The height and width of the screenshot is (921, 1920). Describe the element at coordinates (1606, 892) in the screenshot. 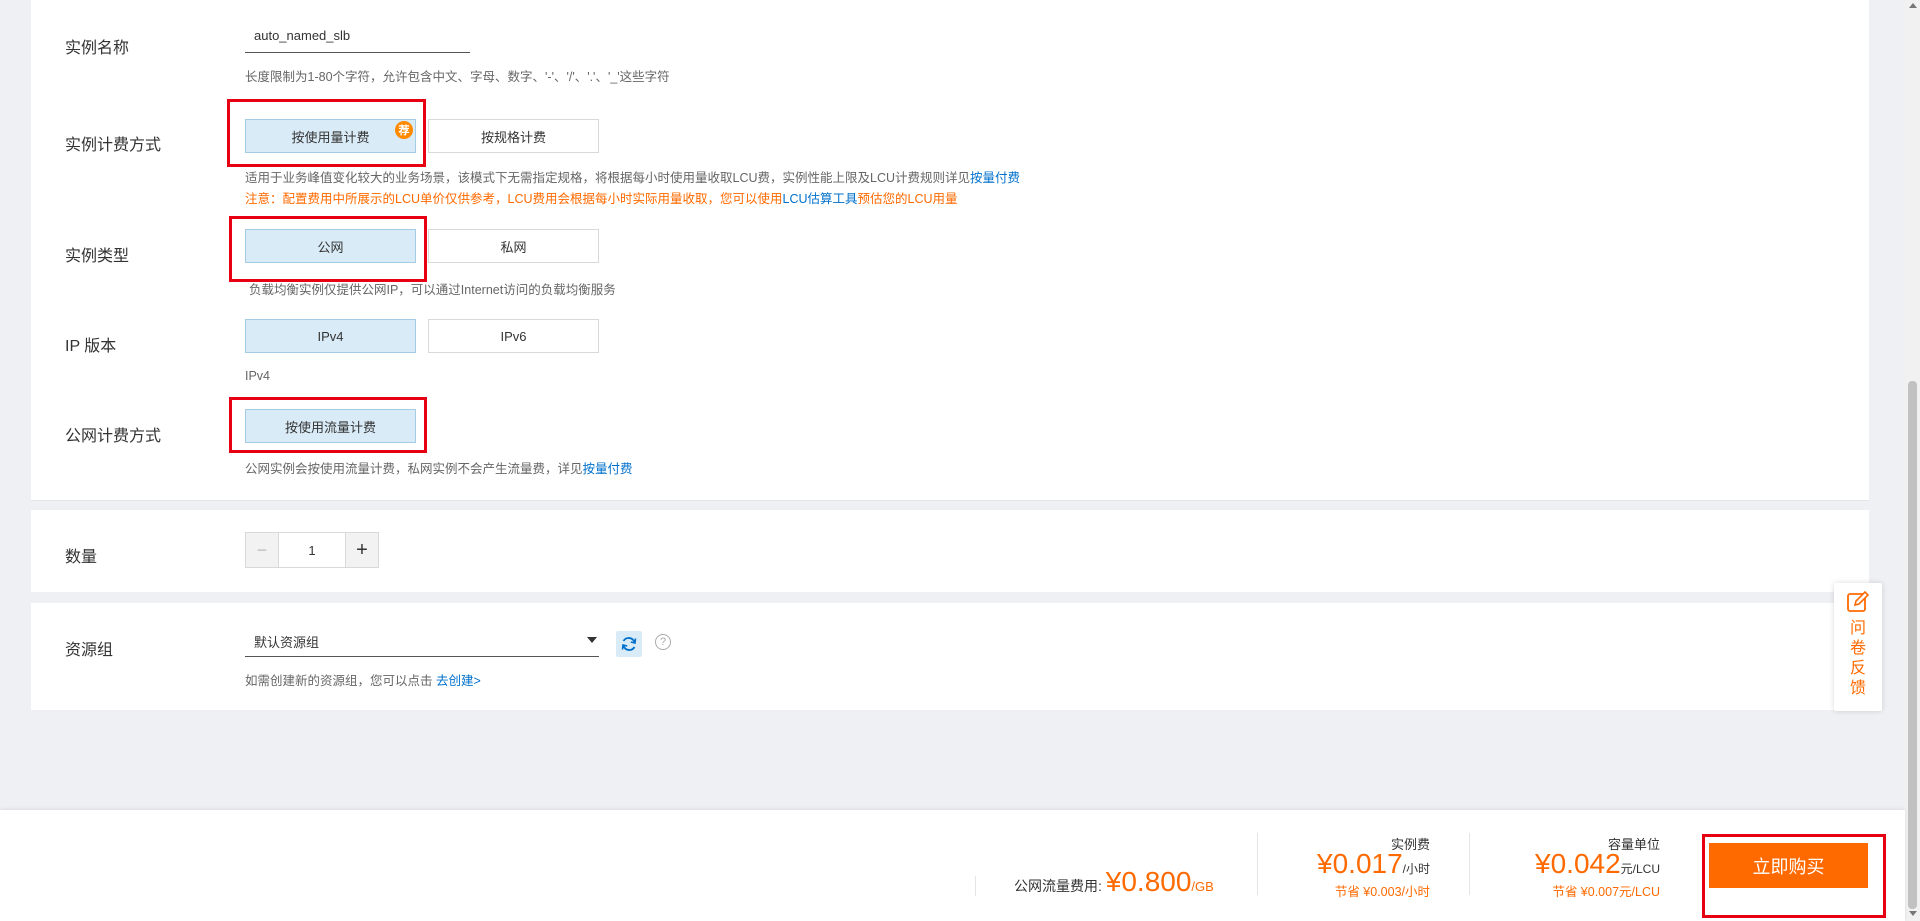

I see `lcu-fee-savings: 节省 ¥0.007元/LCU` at that location.